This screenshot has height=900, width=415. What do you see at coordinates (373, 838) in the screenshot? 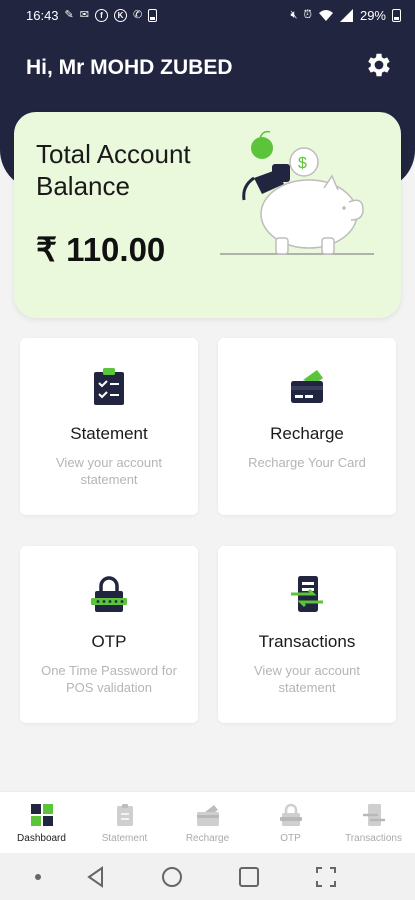
I see `nav-label: Transactions` at bounding box center [373, 838].